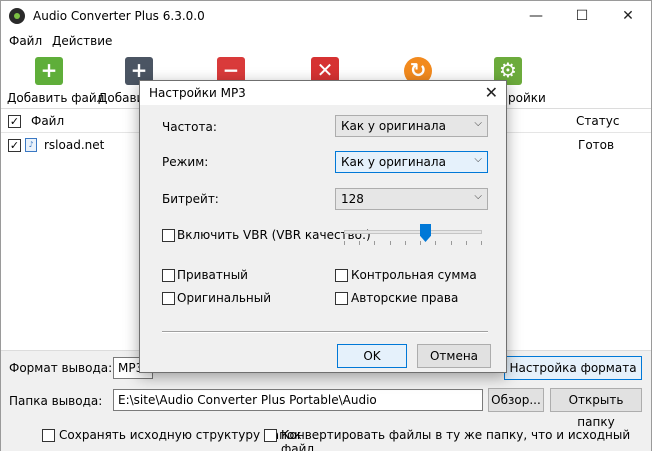  I want to click on add-file-button: + Добавить файл, so click(55, 82).